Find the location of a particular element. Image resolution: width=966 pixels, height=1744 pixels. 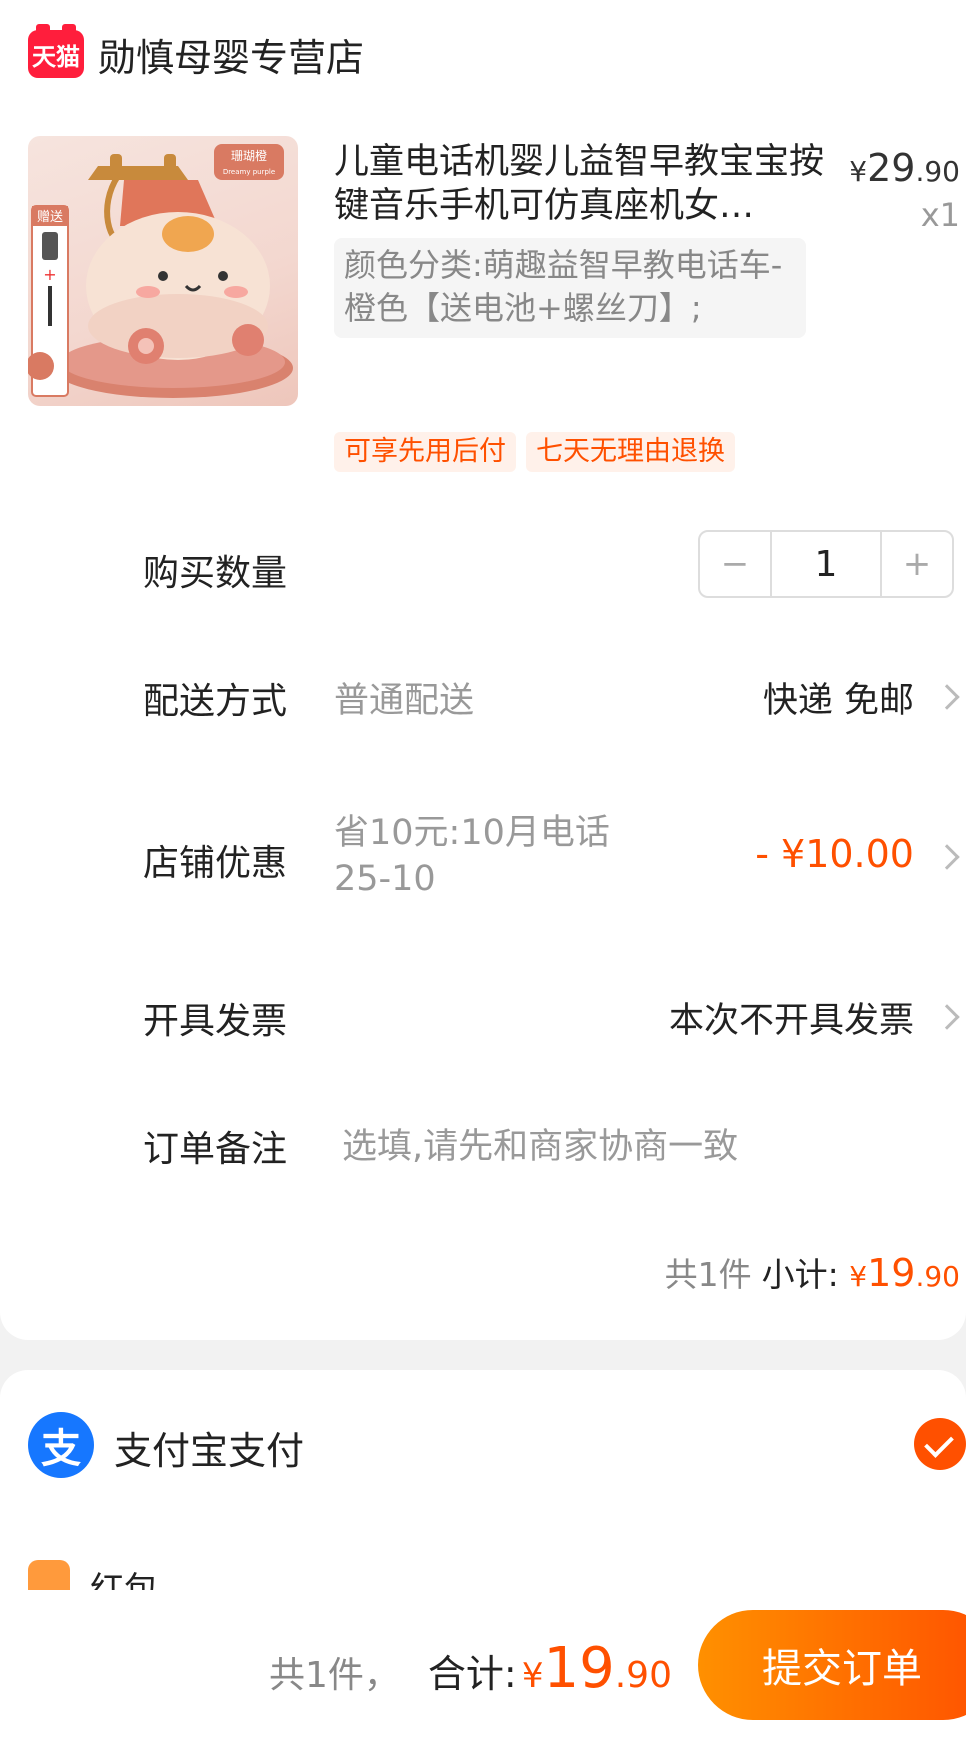

checkmark-icon is located at coordinates (940, 1444).